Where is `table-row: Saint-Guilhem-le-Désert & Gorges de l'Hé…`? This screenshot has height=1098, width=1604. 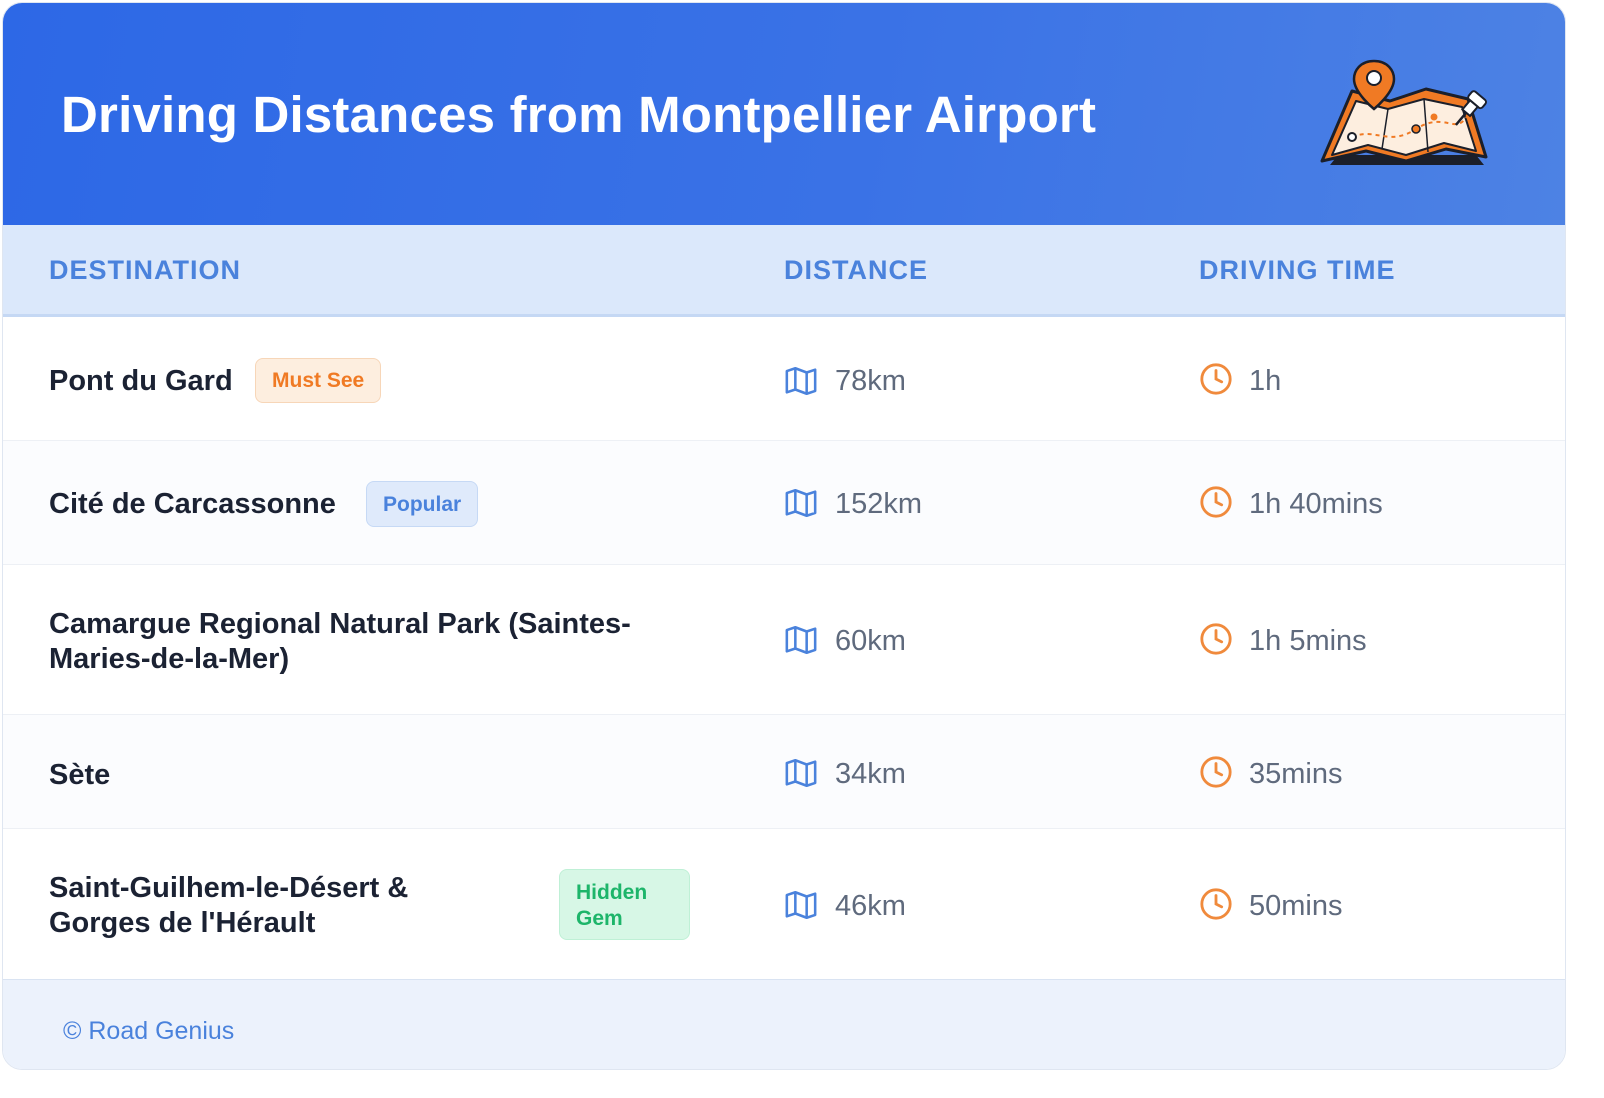
table-row: Saint-Guilhem-le-Désert & Gorges de l'Hé… is located at coordinates (784, 904).